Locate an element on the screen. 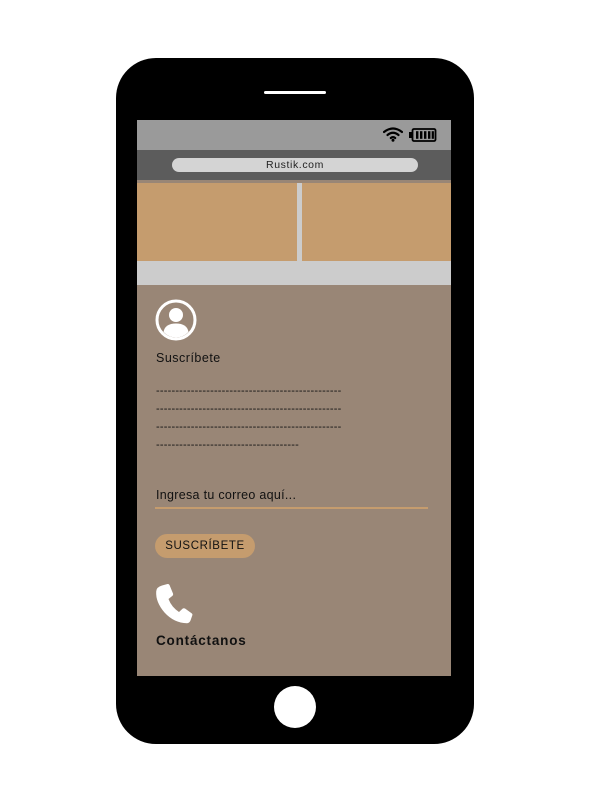  wifi-icon is located at coordinates (393, 134).